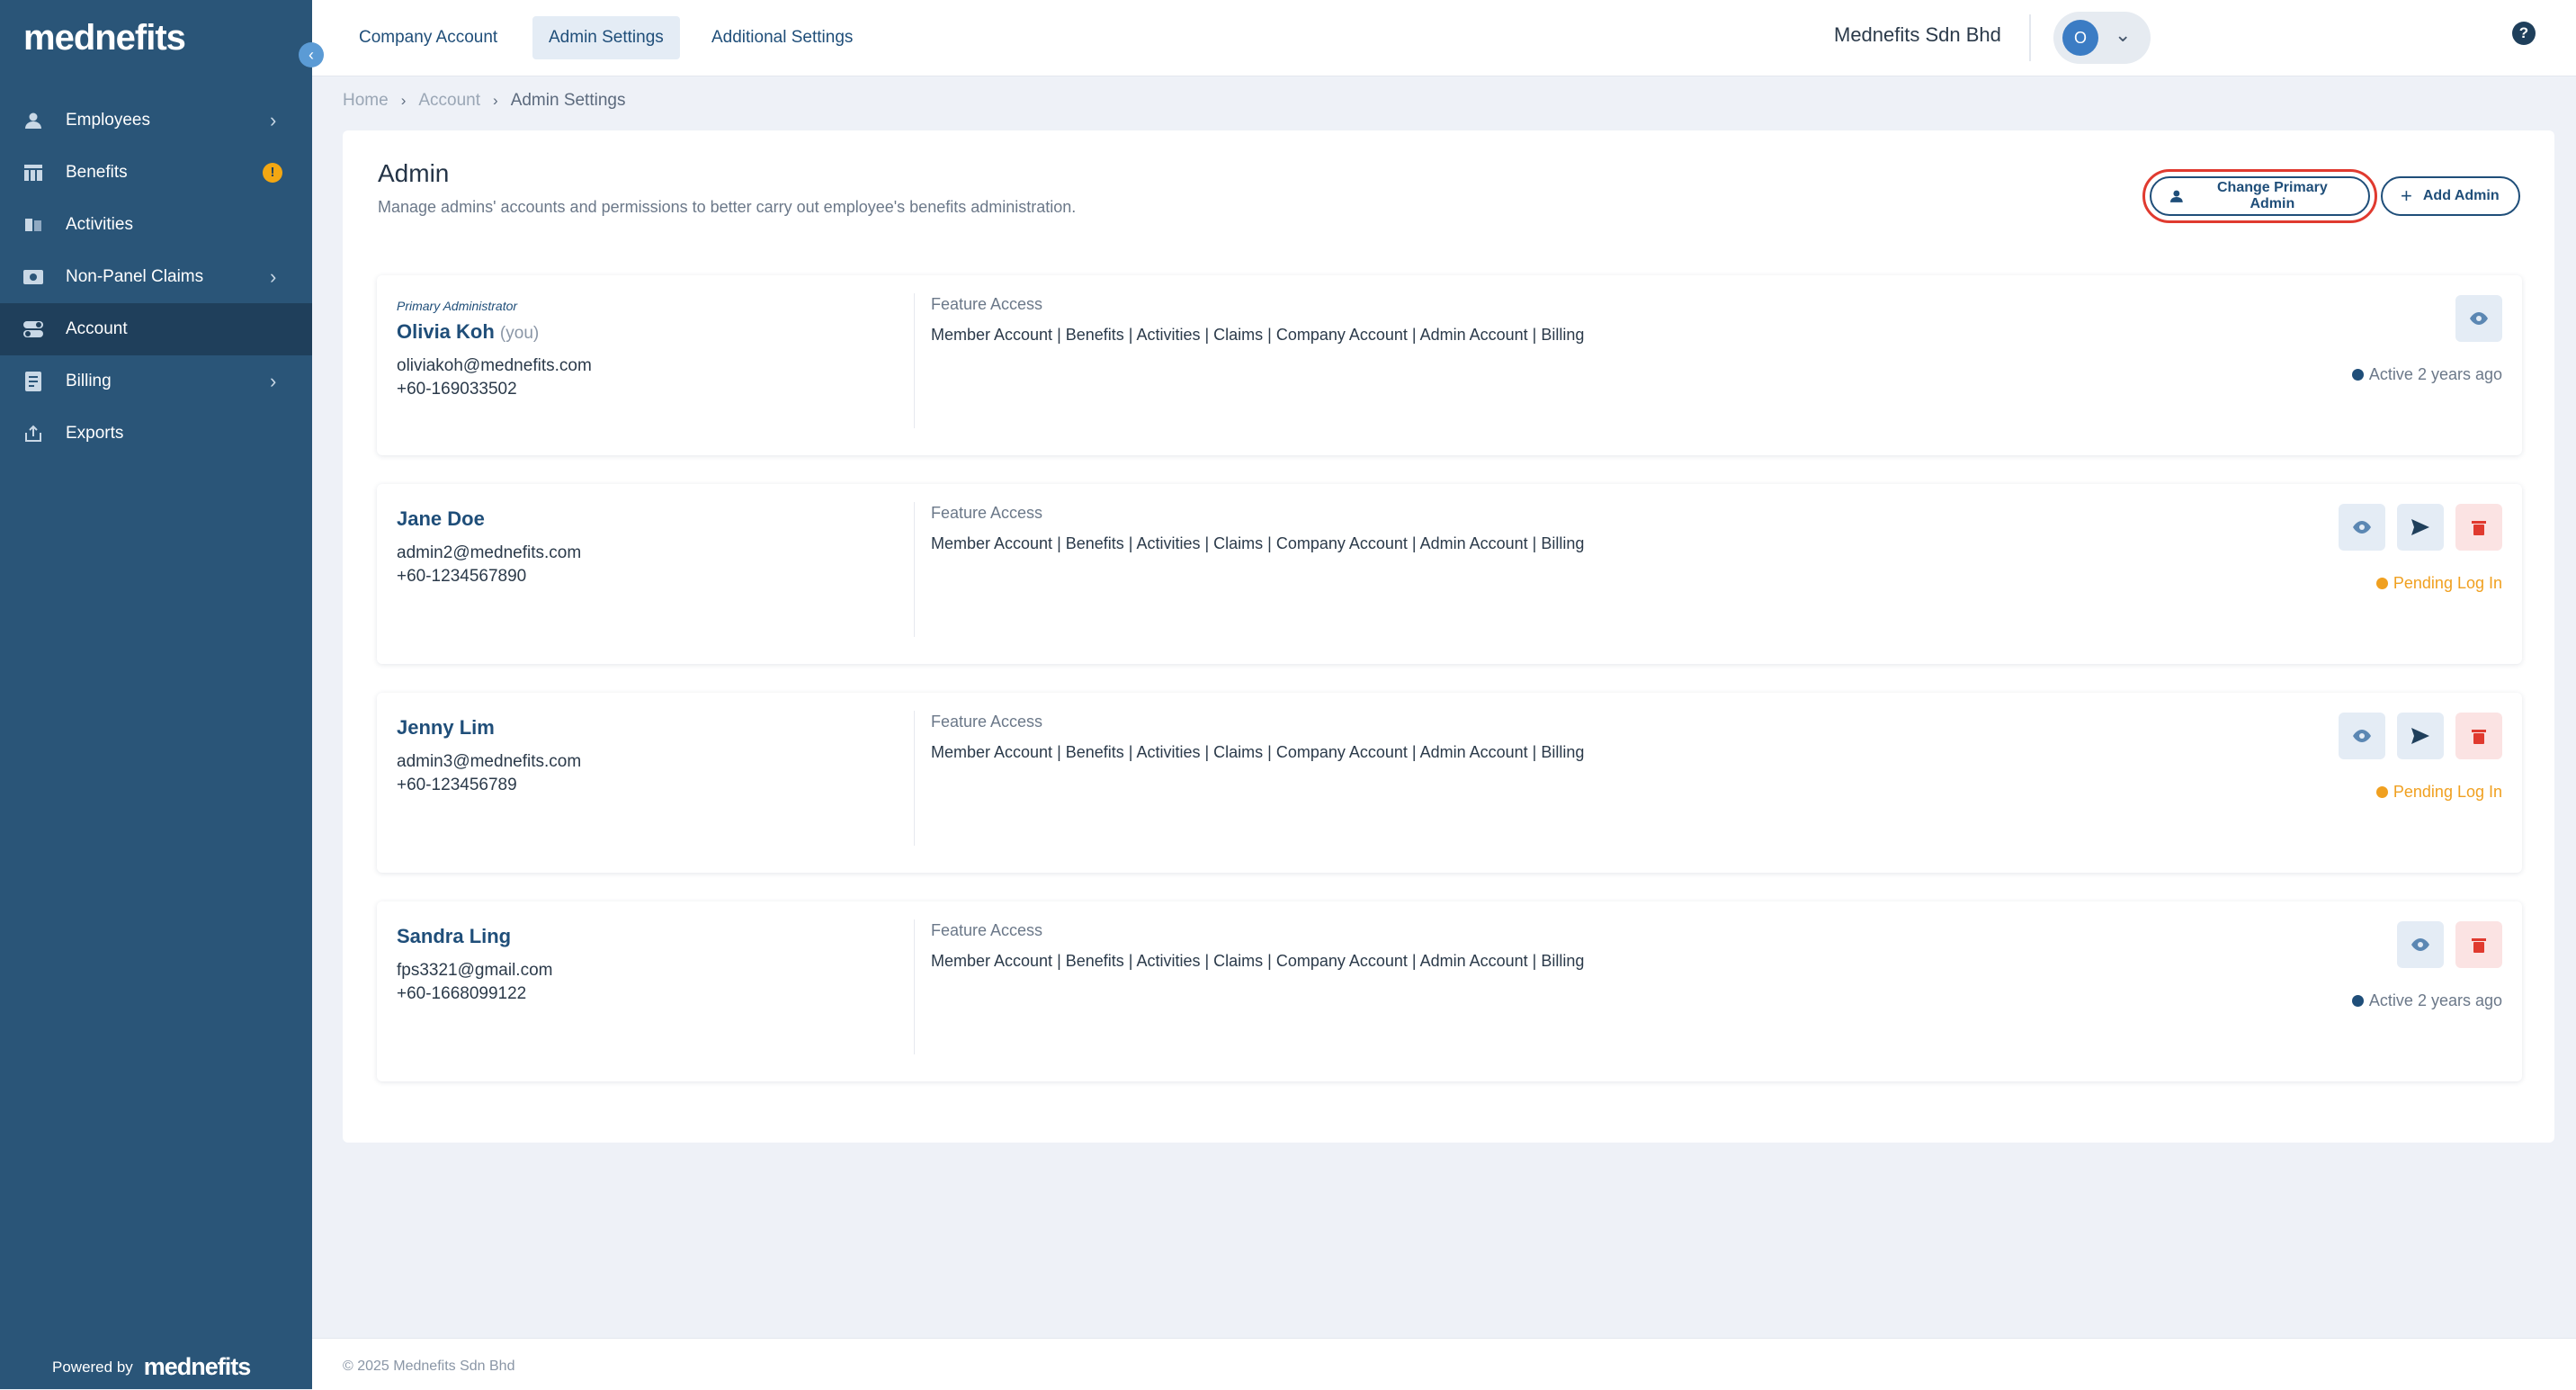 This screenshot has width=2576, height=1390. I want to click on breadcrumb: Home › Account › Admin Settings, so click(484, 101).